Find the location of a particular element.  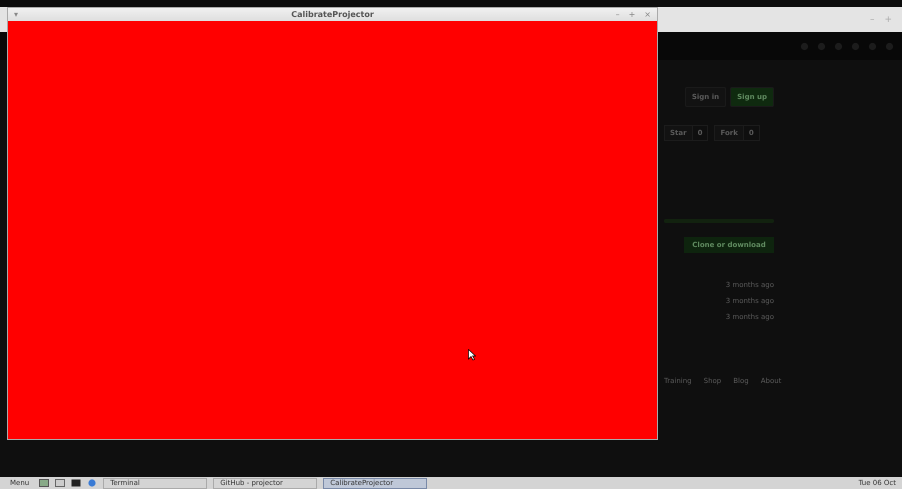

browser-icon is located at coordinates (92, 483).